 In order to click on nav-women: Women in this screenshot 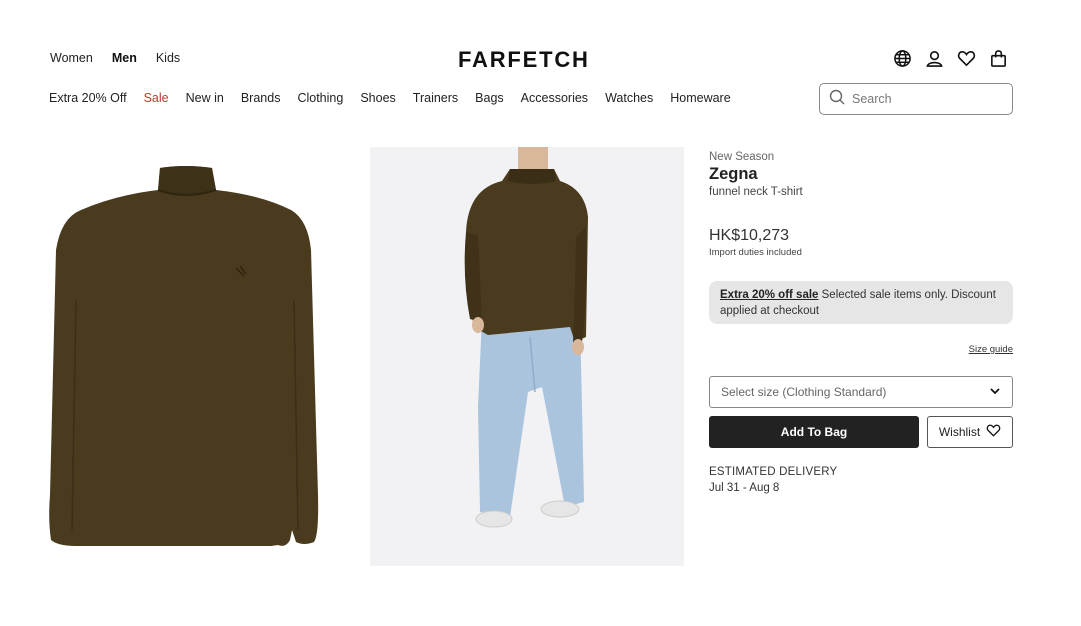, I will do `click(71, 58)`.